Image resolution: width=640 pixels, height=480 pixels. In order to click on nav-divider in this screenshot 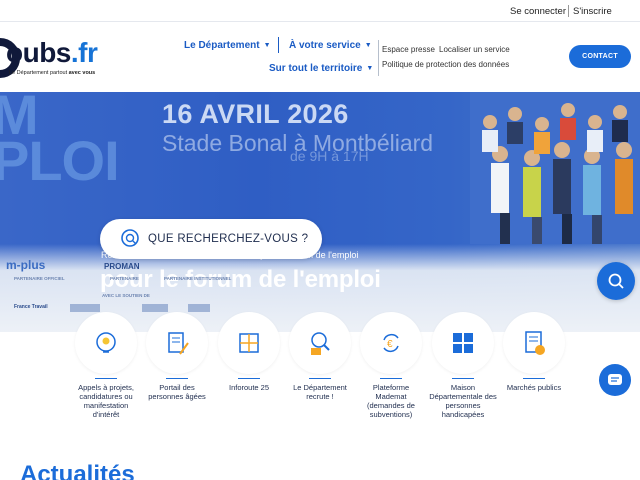, I will do `click(278, 45)`.